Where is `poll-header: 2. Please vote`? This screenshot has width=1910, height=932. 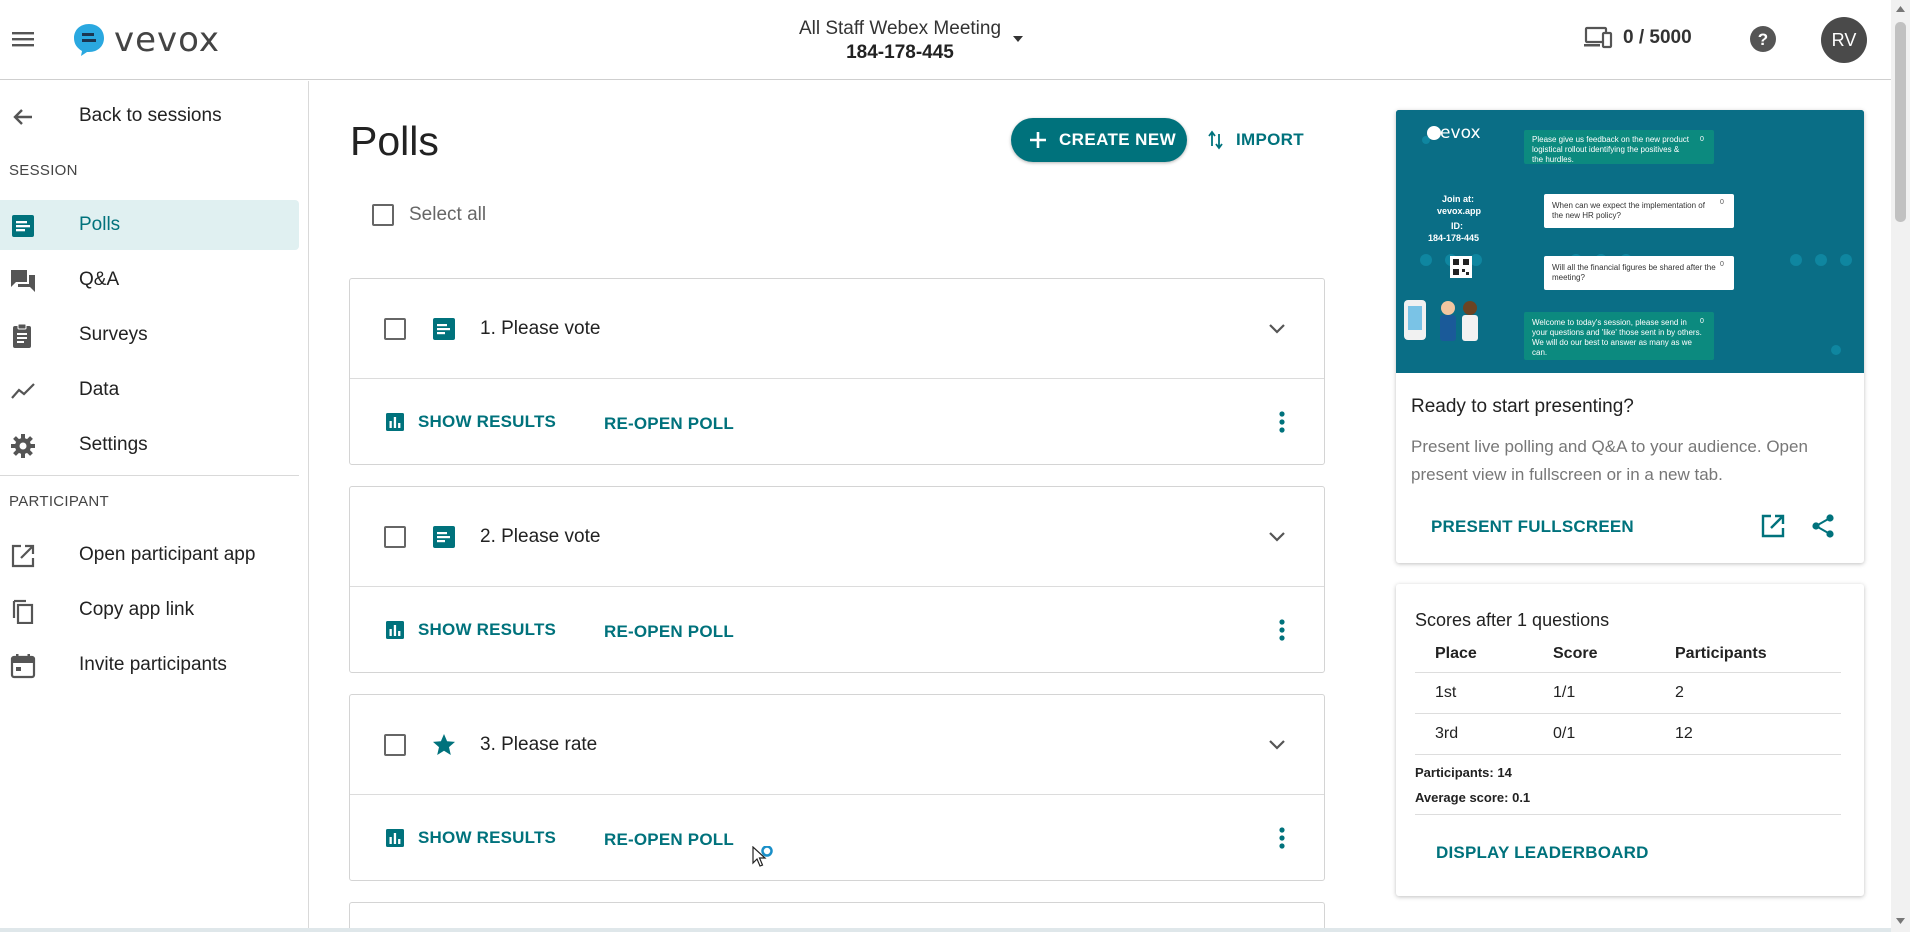
poll-header: 2. Please vote is located at coordinates (837, 537).